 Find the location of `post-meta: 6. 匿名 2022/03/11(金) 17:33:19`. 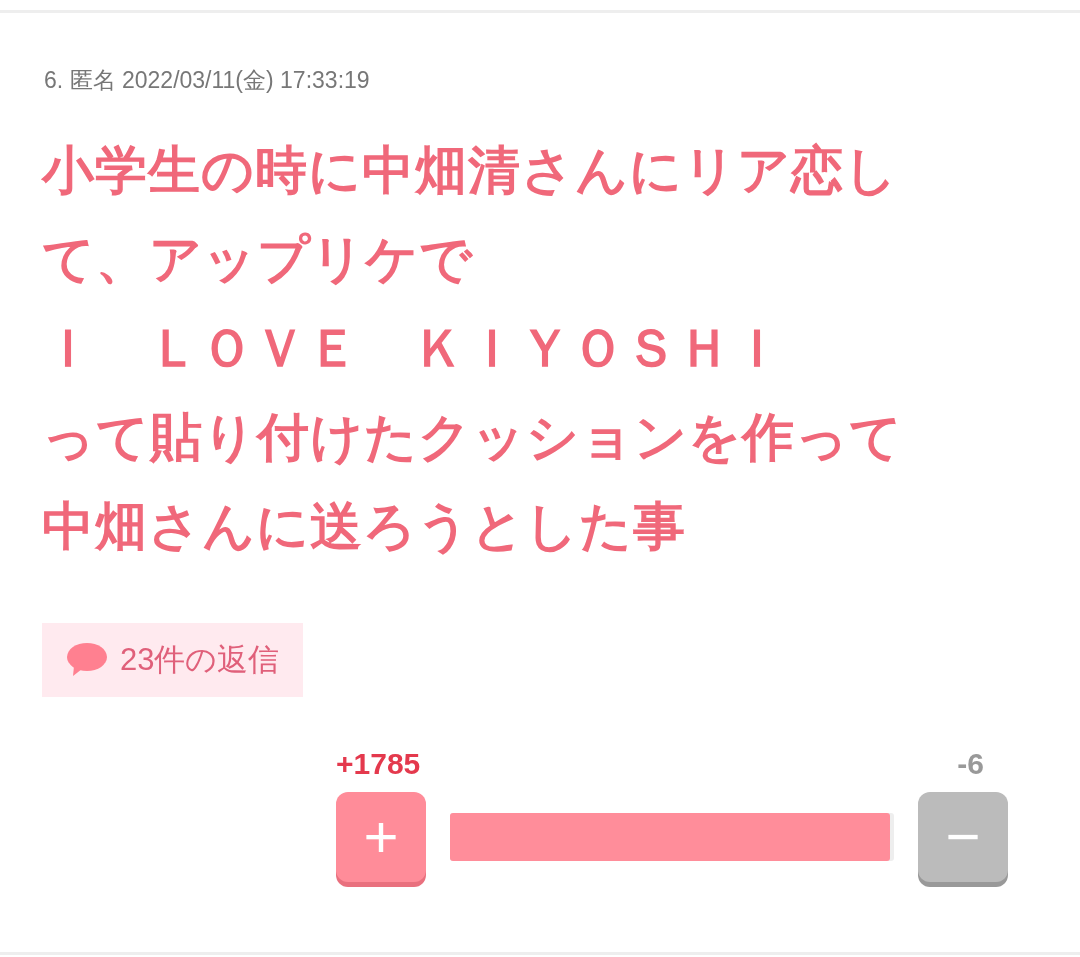

post-meta: 6. 匿名 2022/03/11(金) 17:33:19 is located at coordinates (207, 80).